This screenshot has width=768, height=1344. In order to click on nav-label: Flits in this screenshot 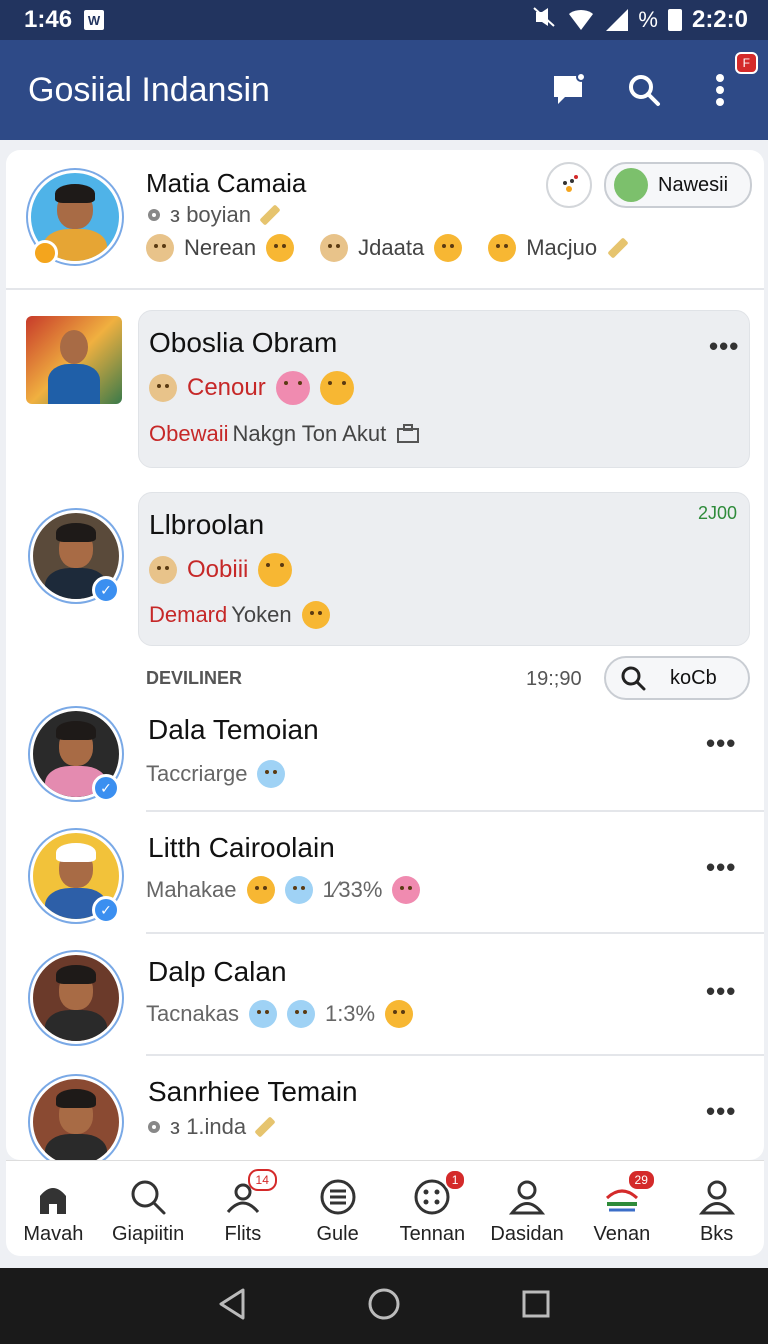, I will do `click(243, 1234)`.